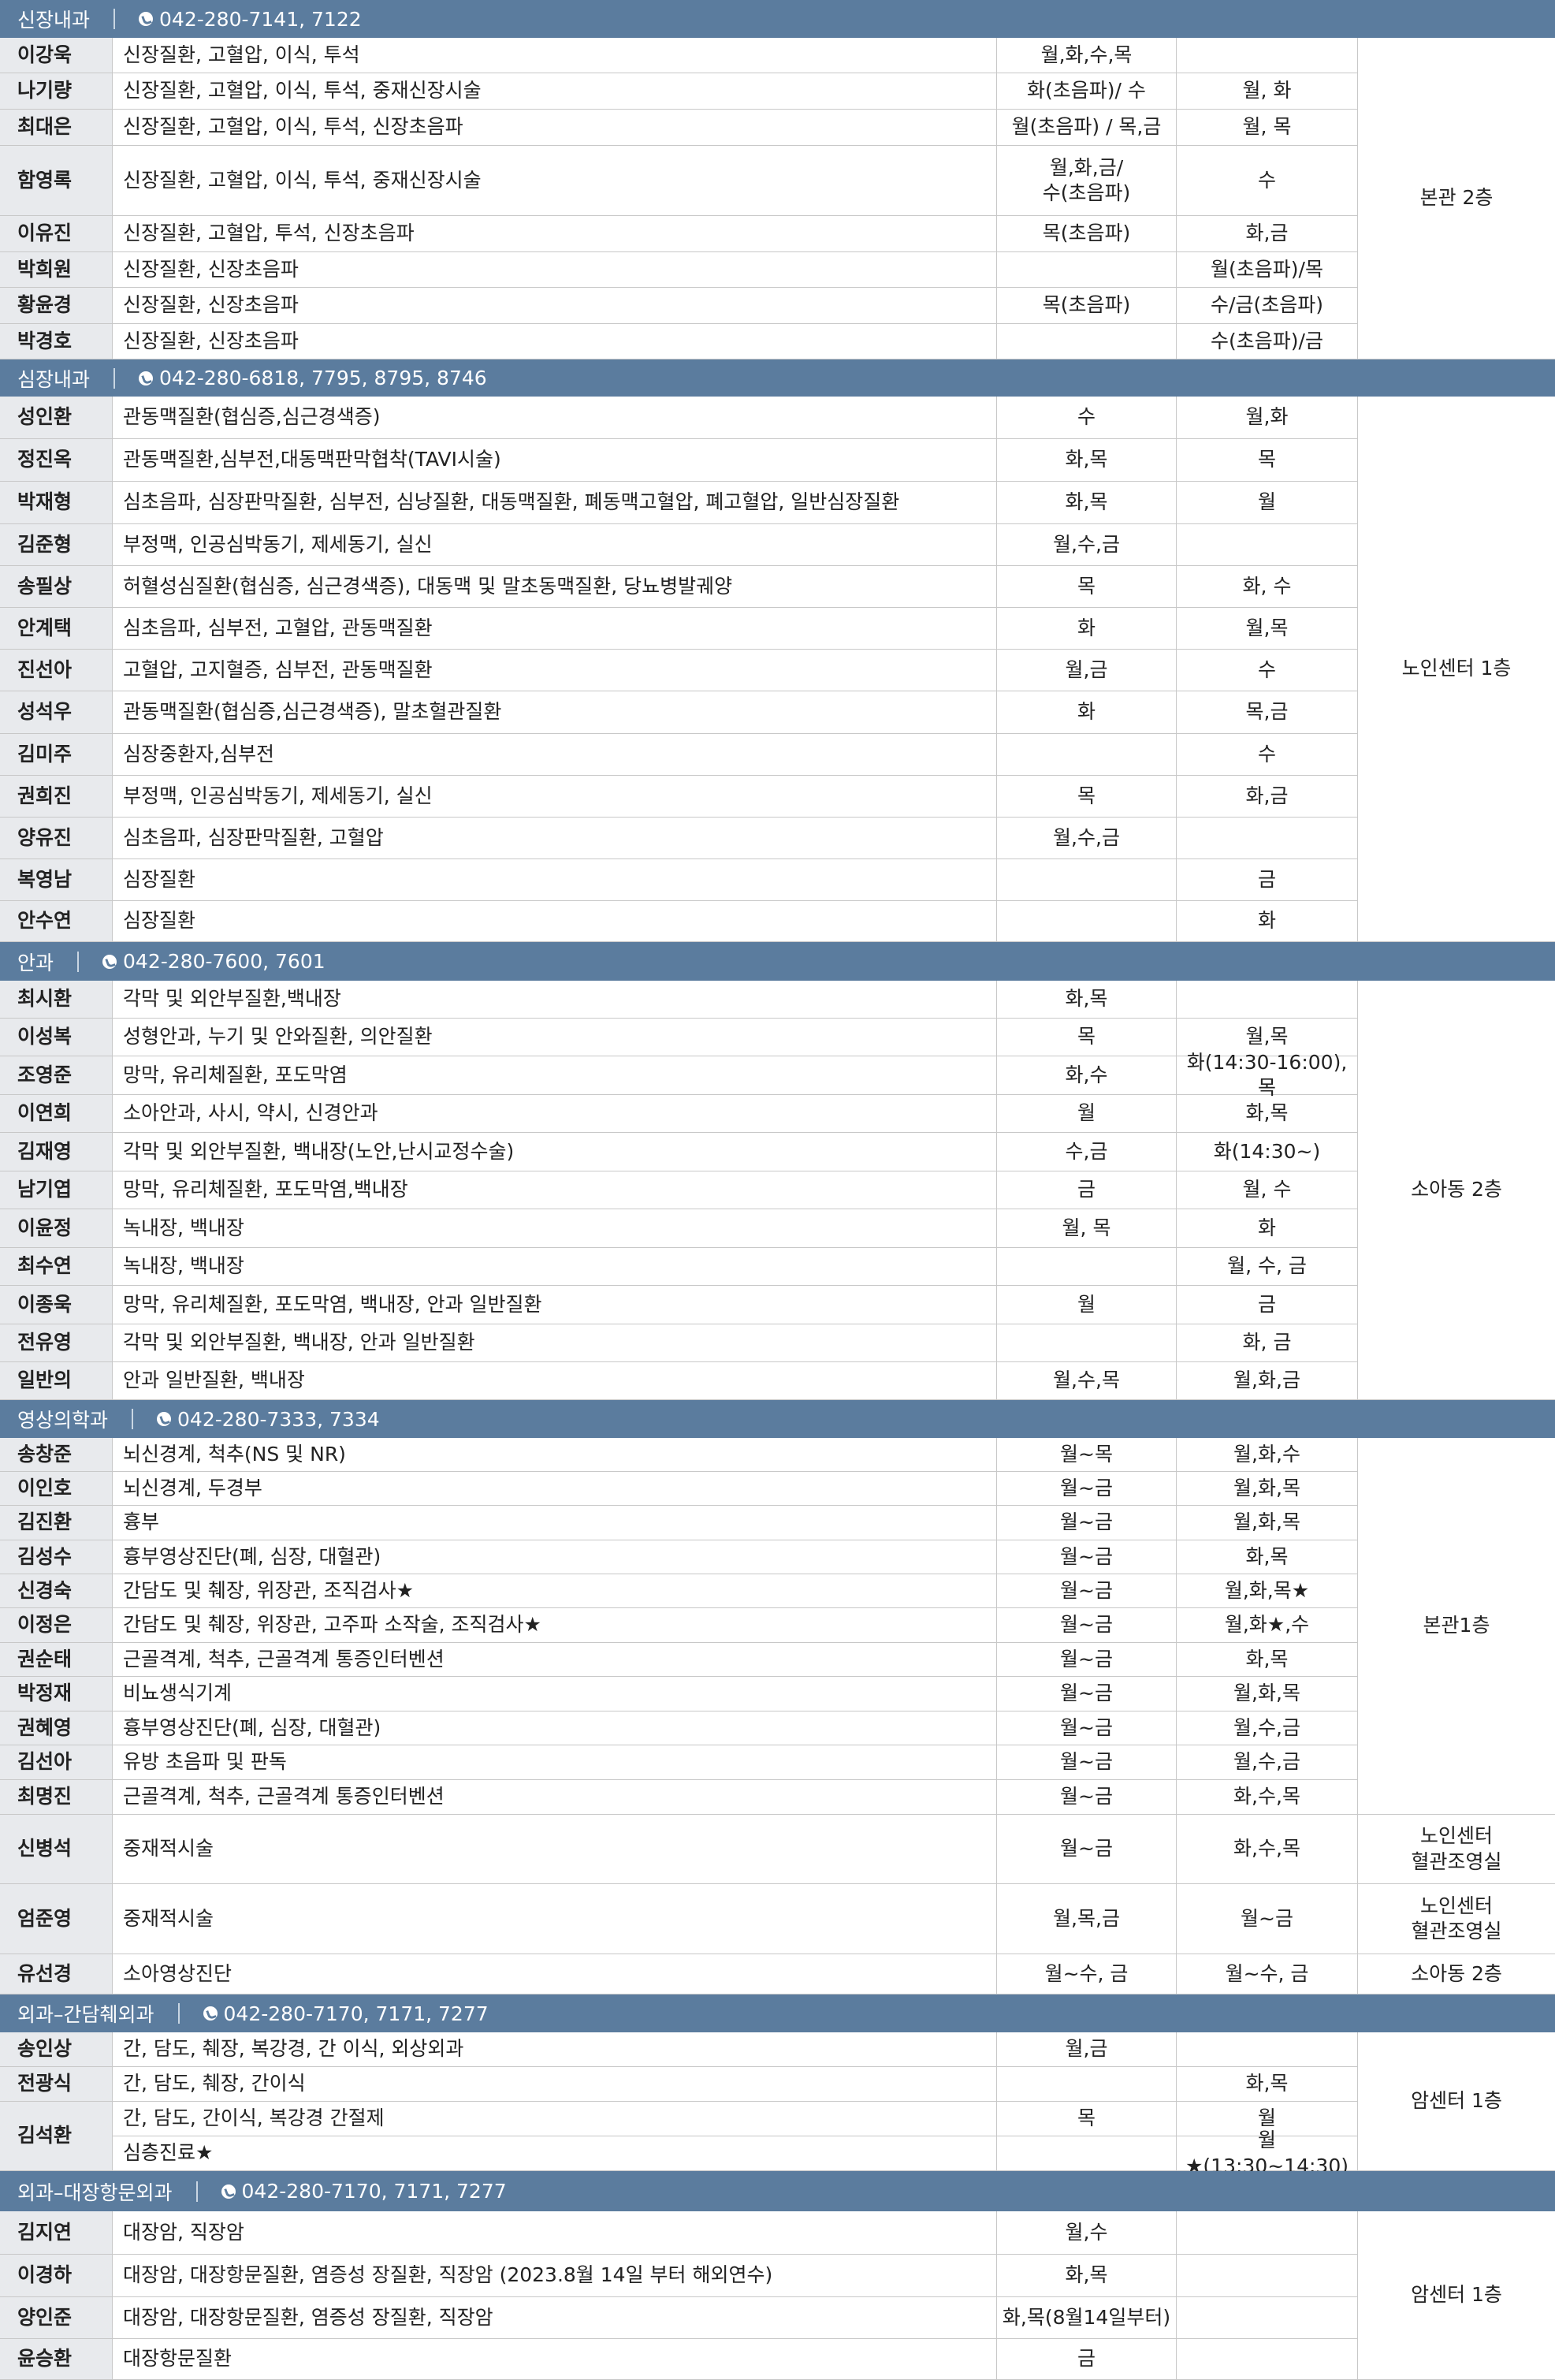 The image size is (1555, 2380). What do you see at coordinates (555, 2153) in the screenshot?
I see `specialty: 심층진료★` at bounding box center [555, 2153].